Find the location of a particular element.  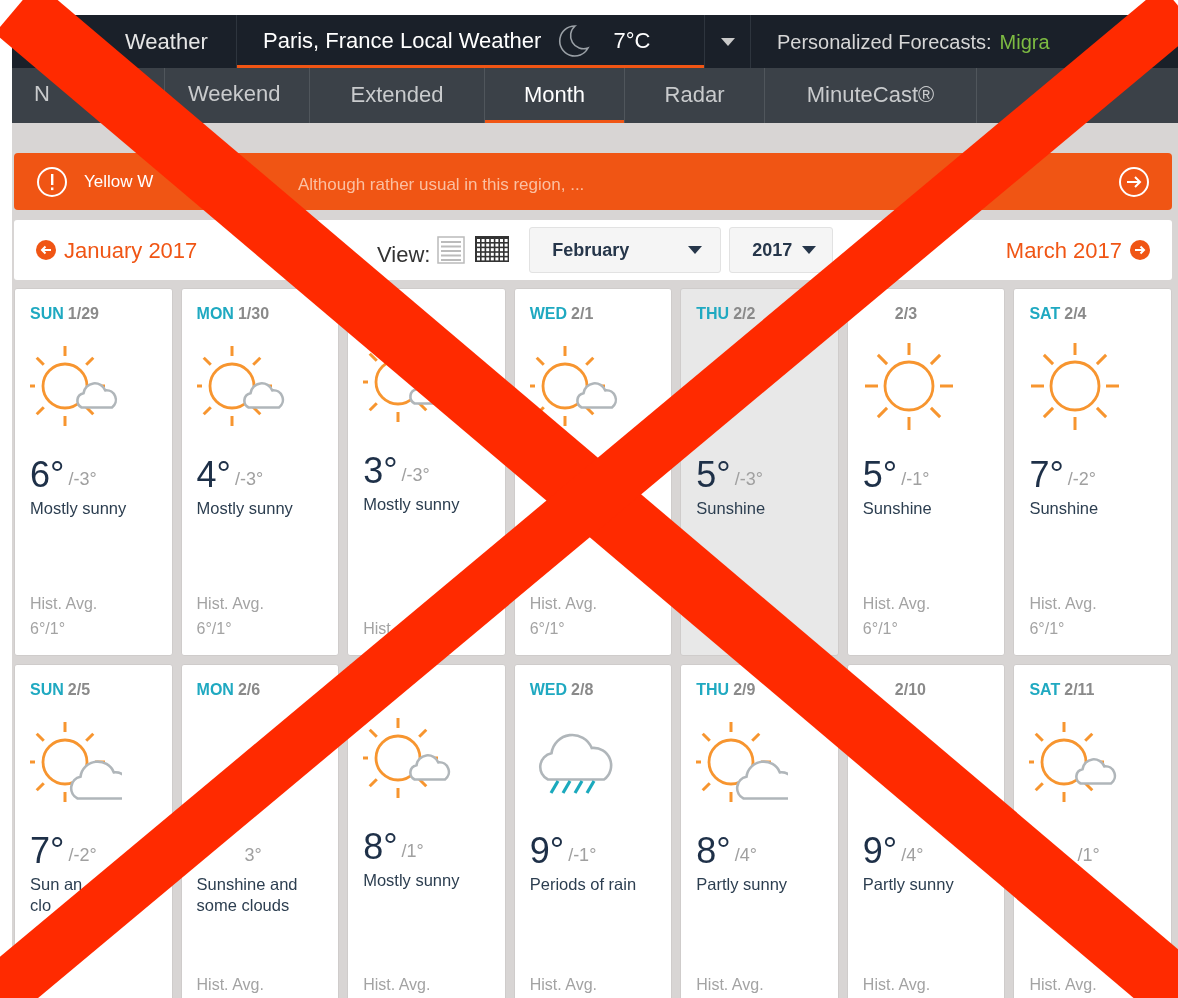

day-card: WED 2/8 9°/-1° Periods of rain Hist. Avg. is located at coordinates (593, 831).